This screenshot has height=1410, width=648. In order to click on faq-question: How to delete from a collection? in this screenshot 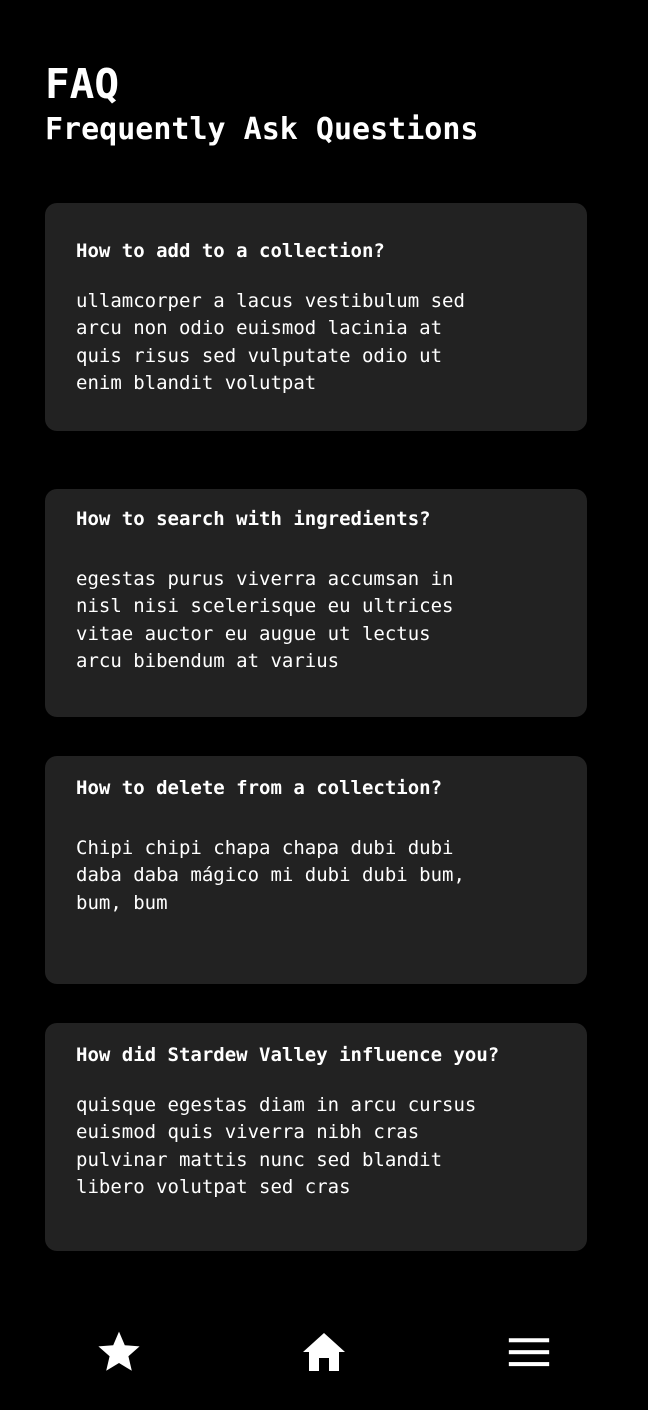, I will do `click(259, 788)`.